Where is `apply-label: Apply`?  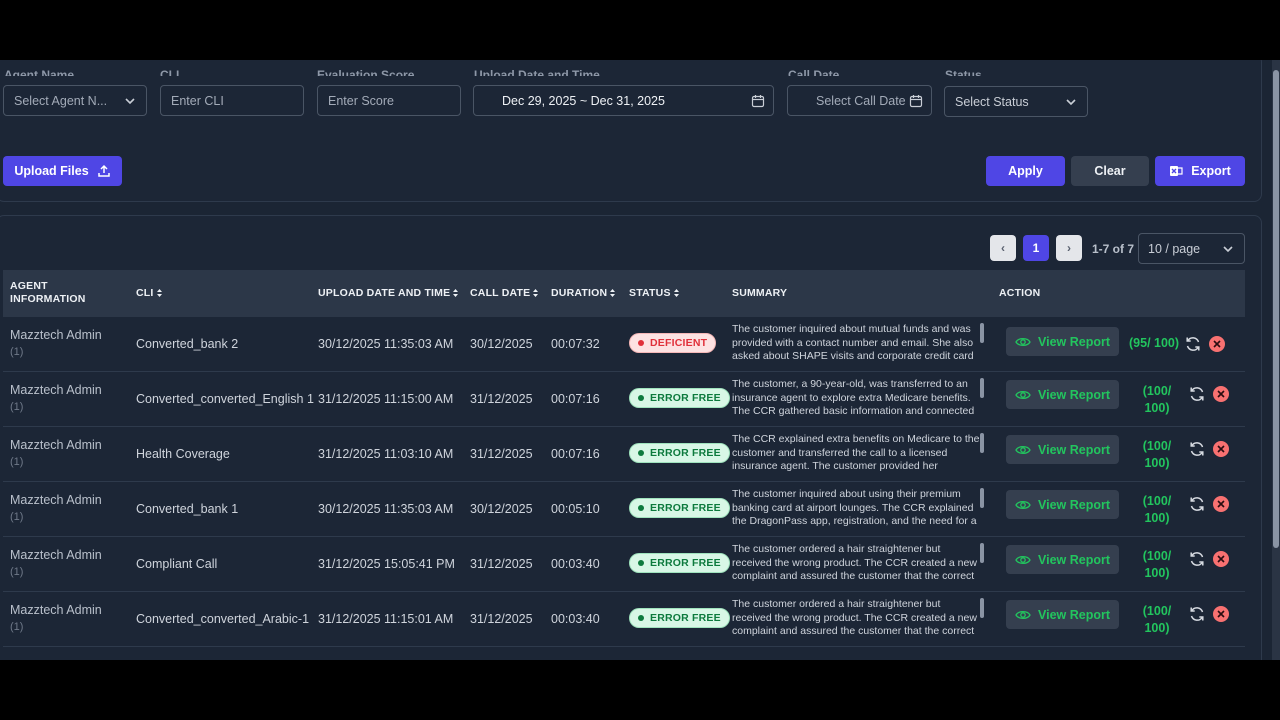 apply-label: Apply is located at coordinates (1025, 171).